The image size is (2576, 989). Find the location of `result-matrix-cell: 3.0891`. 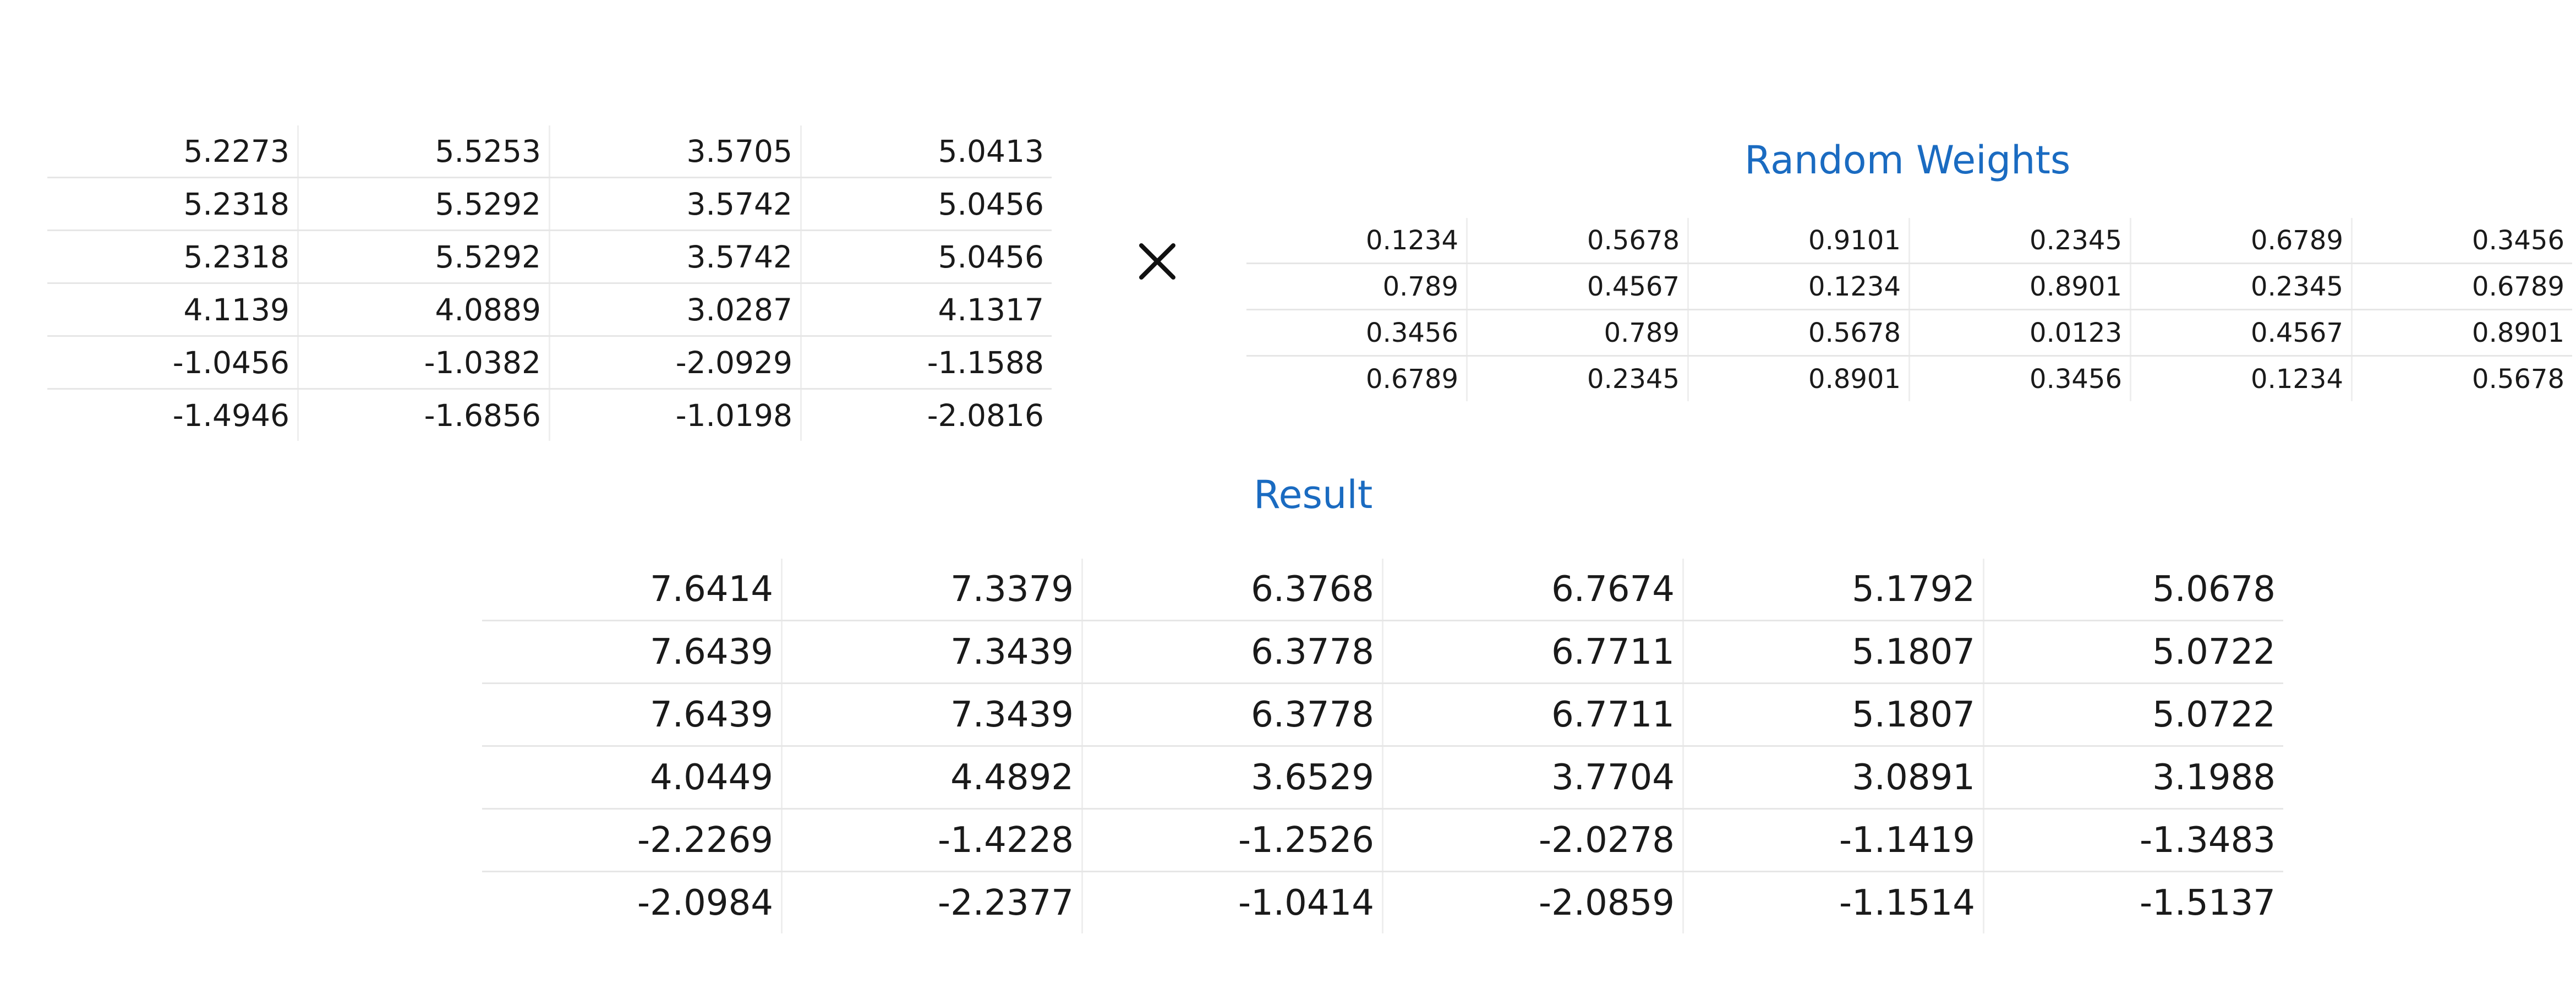

result-matrix-cell: 3.0891 is located at coordinates (1833, 778).